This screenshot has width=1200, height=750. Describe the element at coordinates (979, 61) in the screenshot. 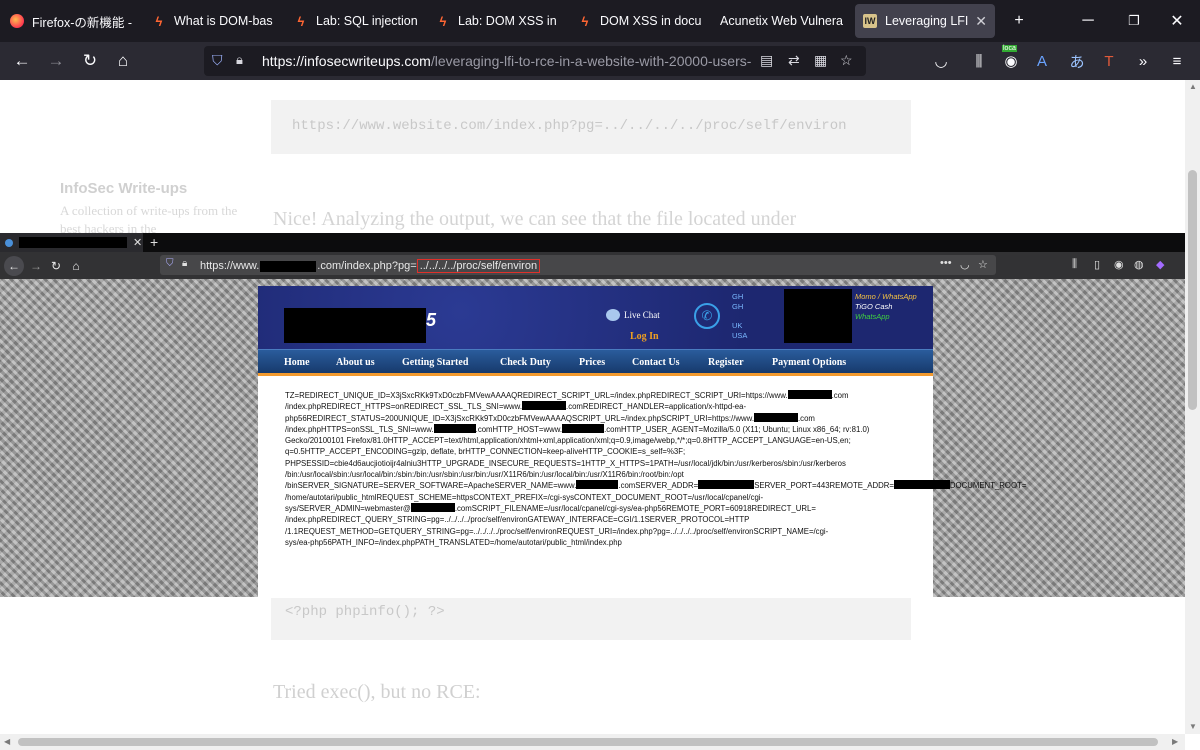

I see `library-icon: ⫼` at that location.